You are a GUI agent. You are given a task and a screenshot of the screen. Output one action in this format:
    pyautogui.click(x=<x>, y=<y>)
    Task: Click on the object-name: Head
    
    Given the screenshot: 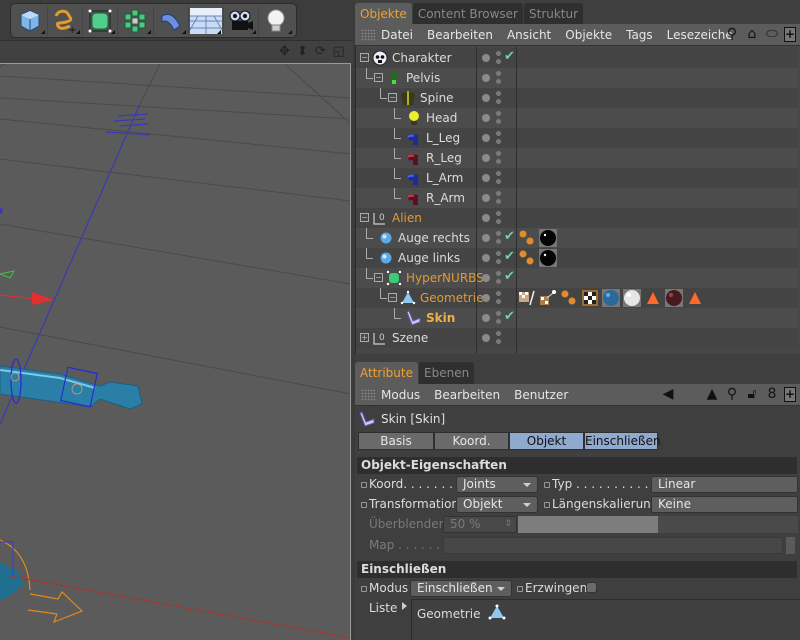 What is the action you would take?
    pyautogui.click(x=441, y=118)
    